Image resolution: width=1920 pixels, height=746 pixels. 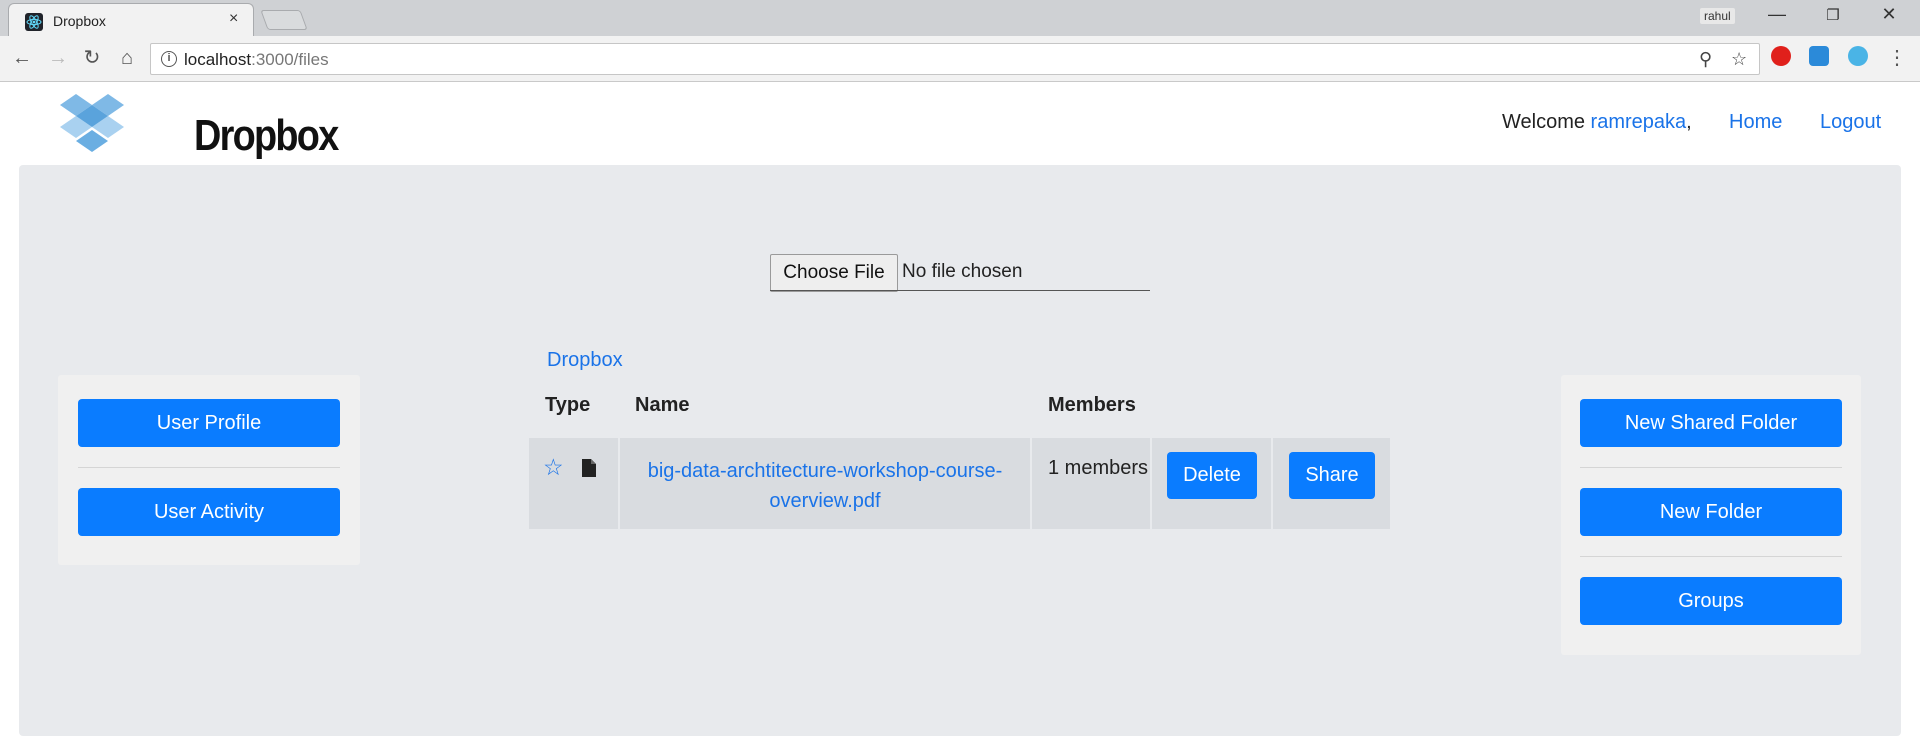 I want to click on browser-tab: Dropbox ×, so click(x=131, y=19).